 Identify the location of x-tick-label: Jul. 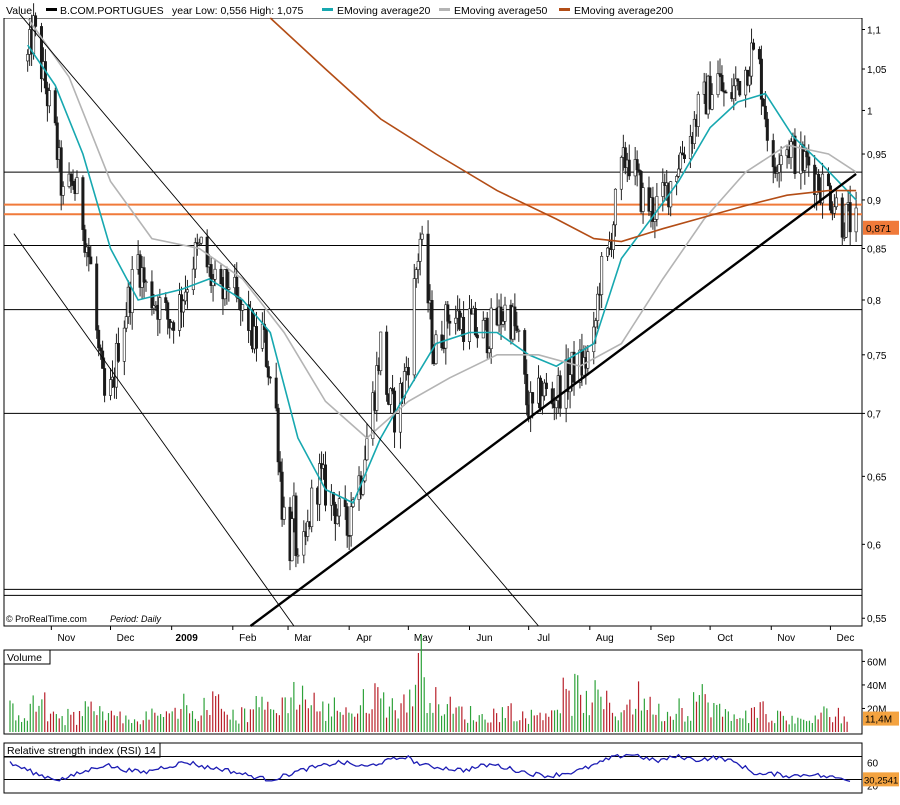
(543, 638).